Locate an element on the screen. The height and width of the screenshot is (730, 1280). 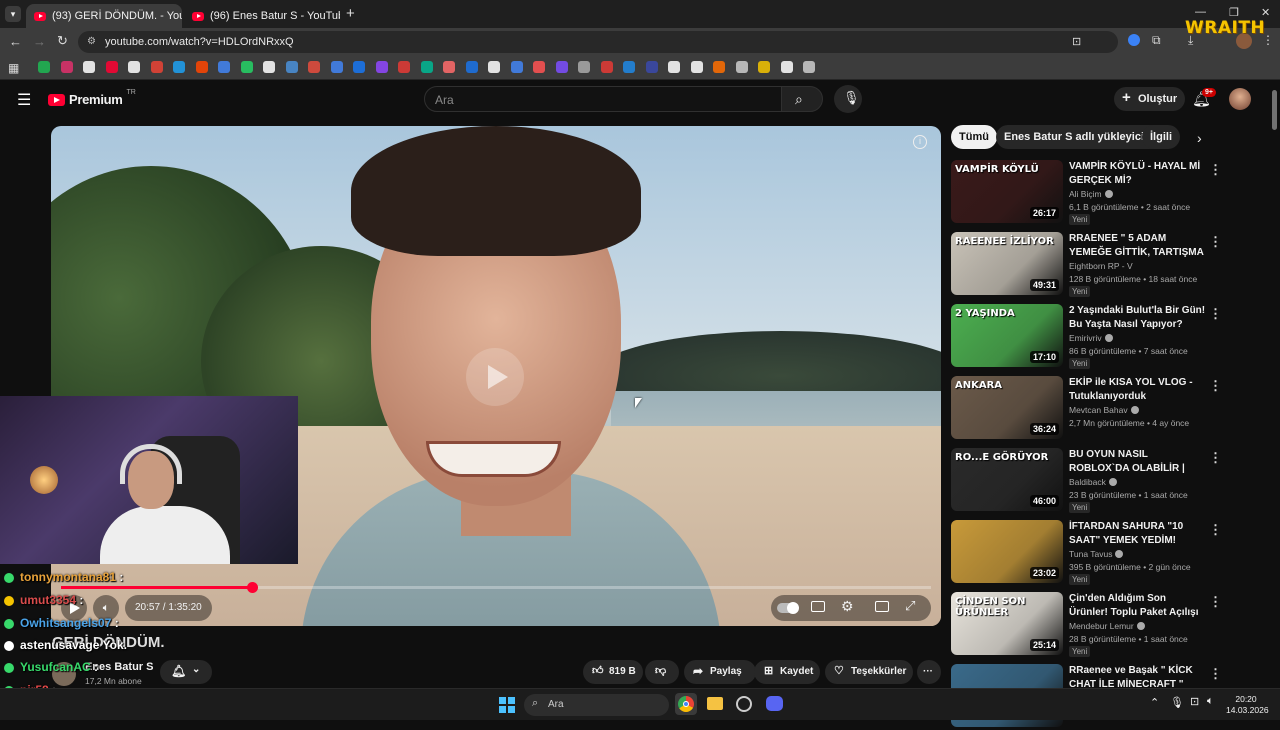
related-video-channel: Emirivriv is located at coordinates (1091, 338).